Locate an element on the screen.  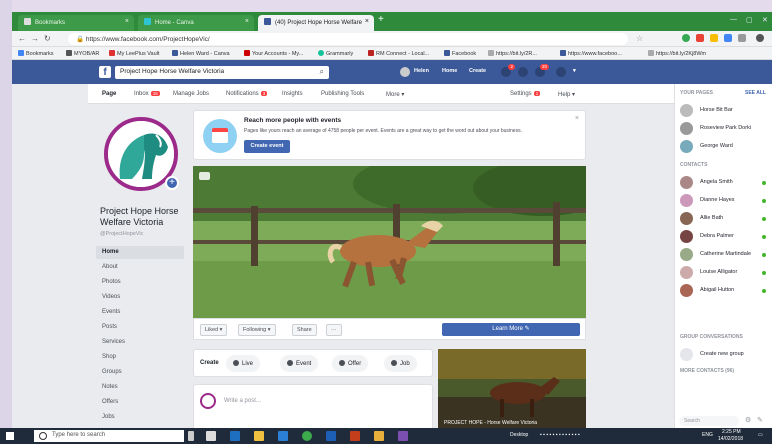
sidebar-item-videos: Videos is located at coordinates (142, 297).